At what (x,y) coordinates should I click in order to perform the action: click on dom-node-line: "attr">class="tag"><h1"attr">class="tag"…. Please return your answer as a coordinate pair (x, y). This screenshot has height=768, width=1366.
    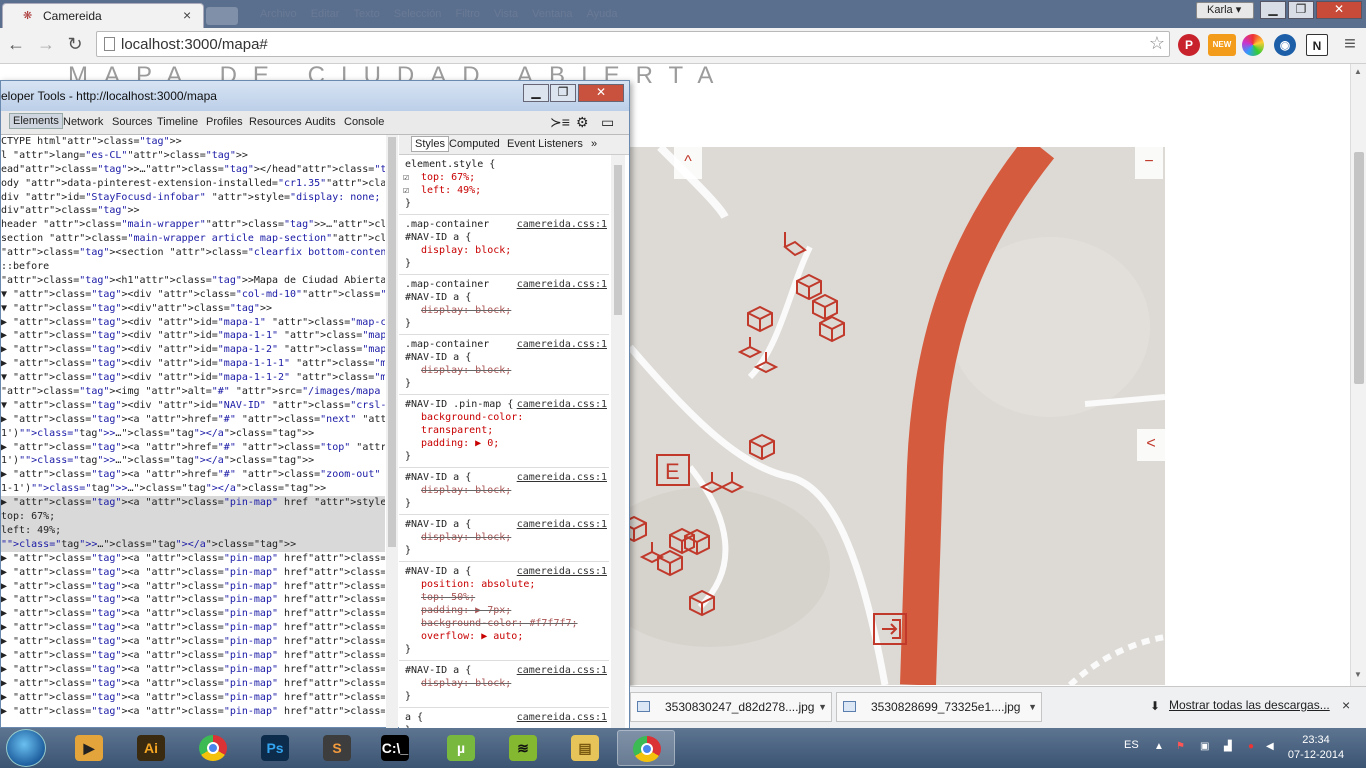
    Looking at the image, I should click on (193, 281).